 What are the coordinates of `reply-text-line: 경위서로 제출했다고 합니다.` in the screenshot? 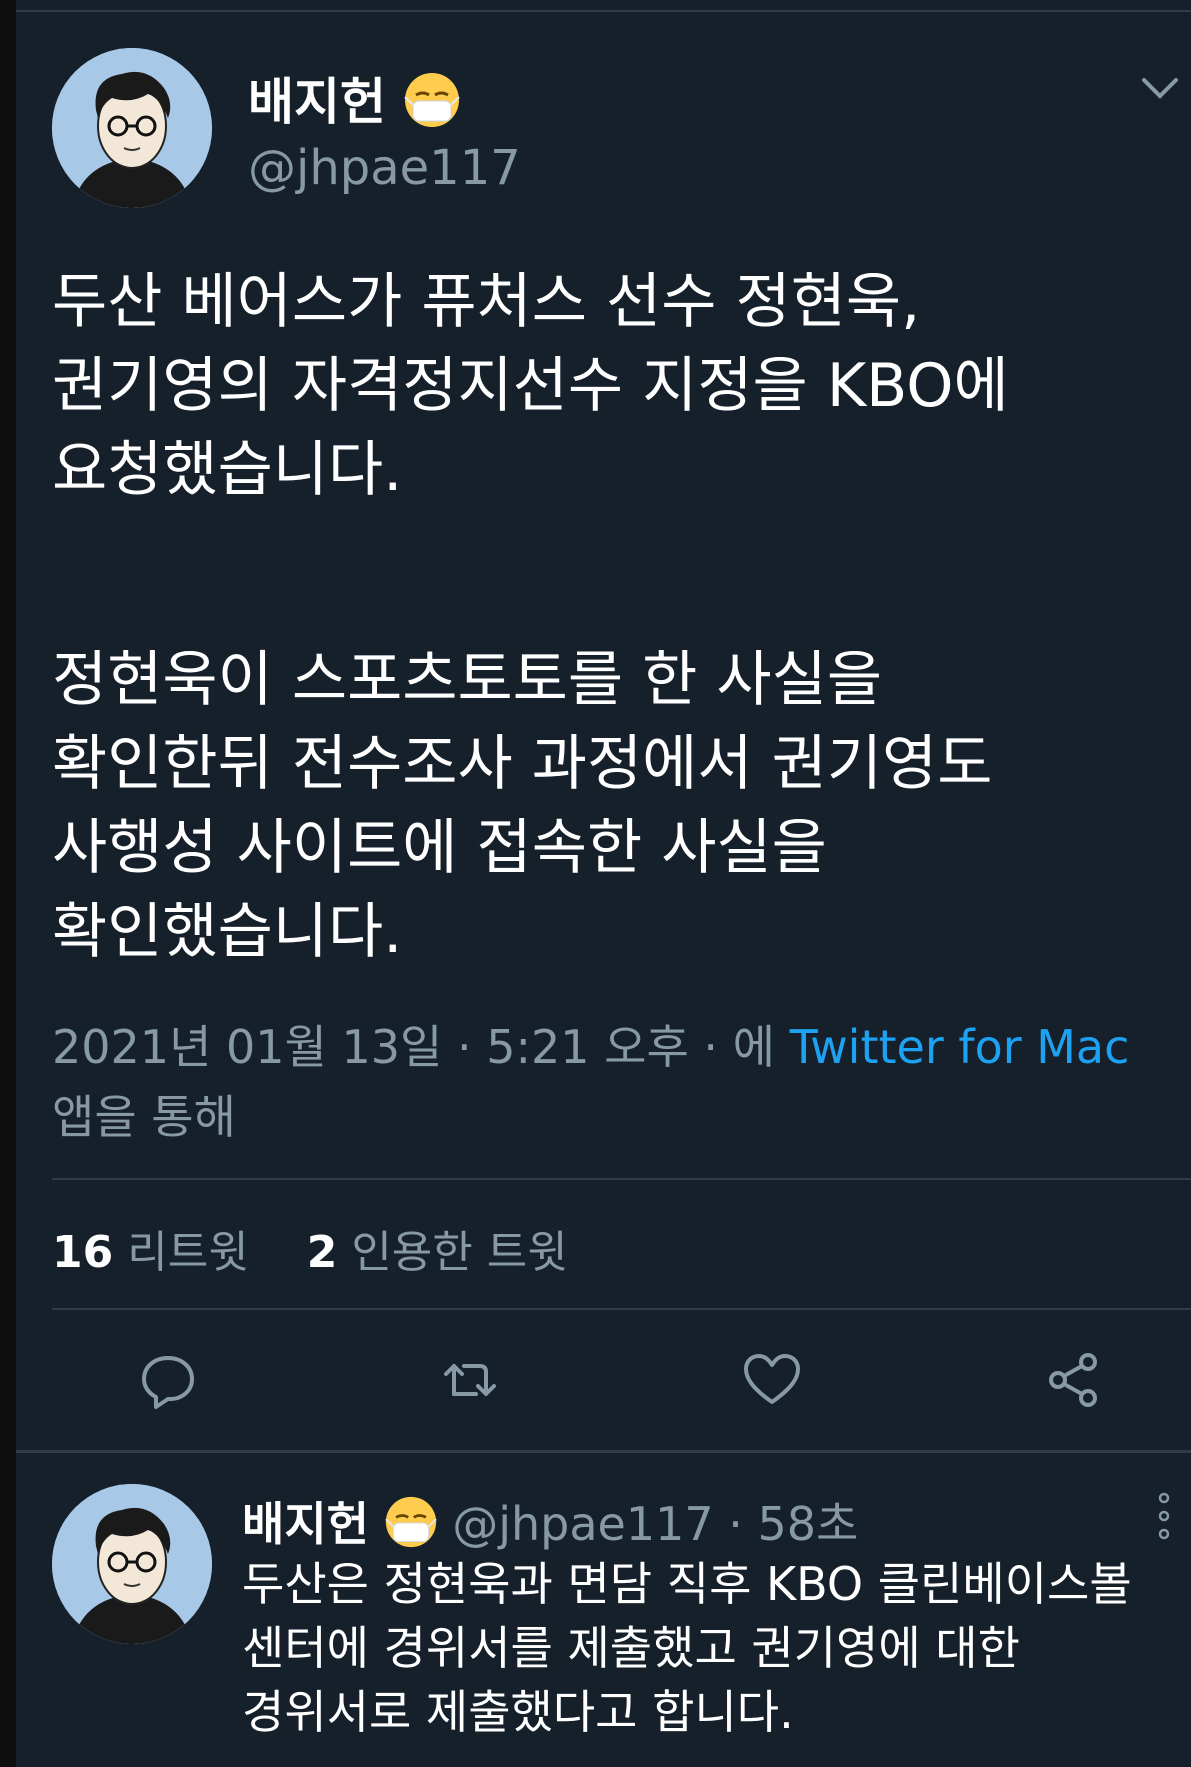 It's located at (518, 1712).